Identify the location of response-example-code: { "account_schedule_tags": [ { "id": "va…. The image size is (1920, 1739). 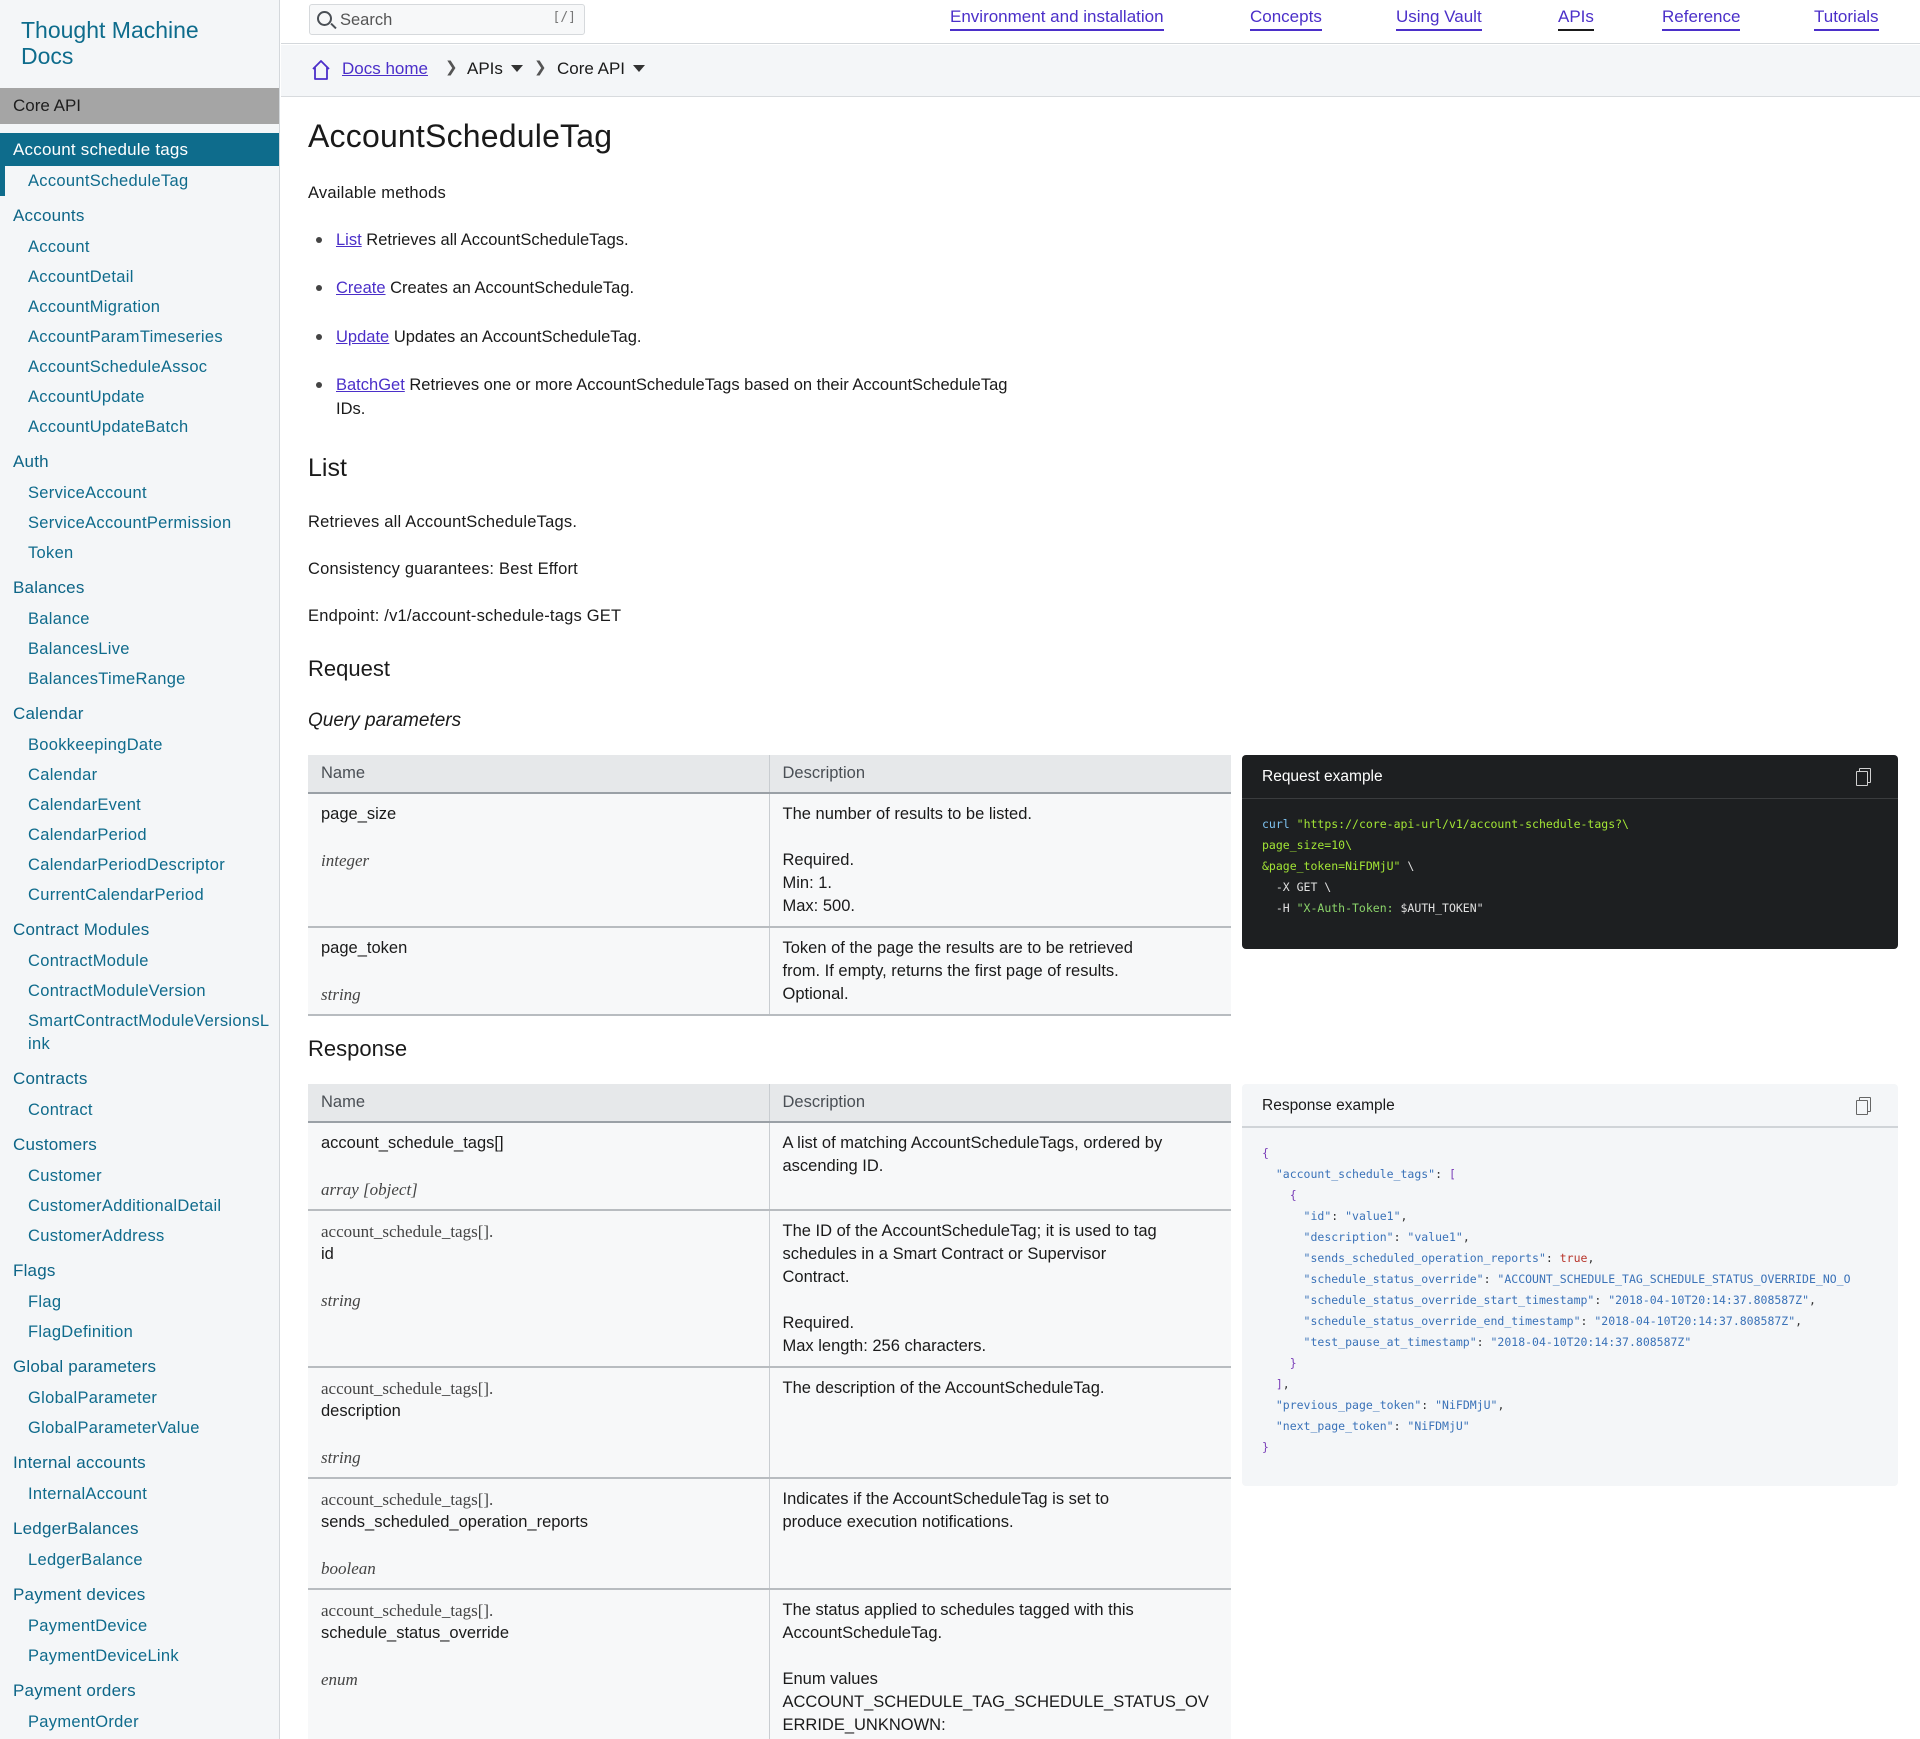
(1570, 1305).